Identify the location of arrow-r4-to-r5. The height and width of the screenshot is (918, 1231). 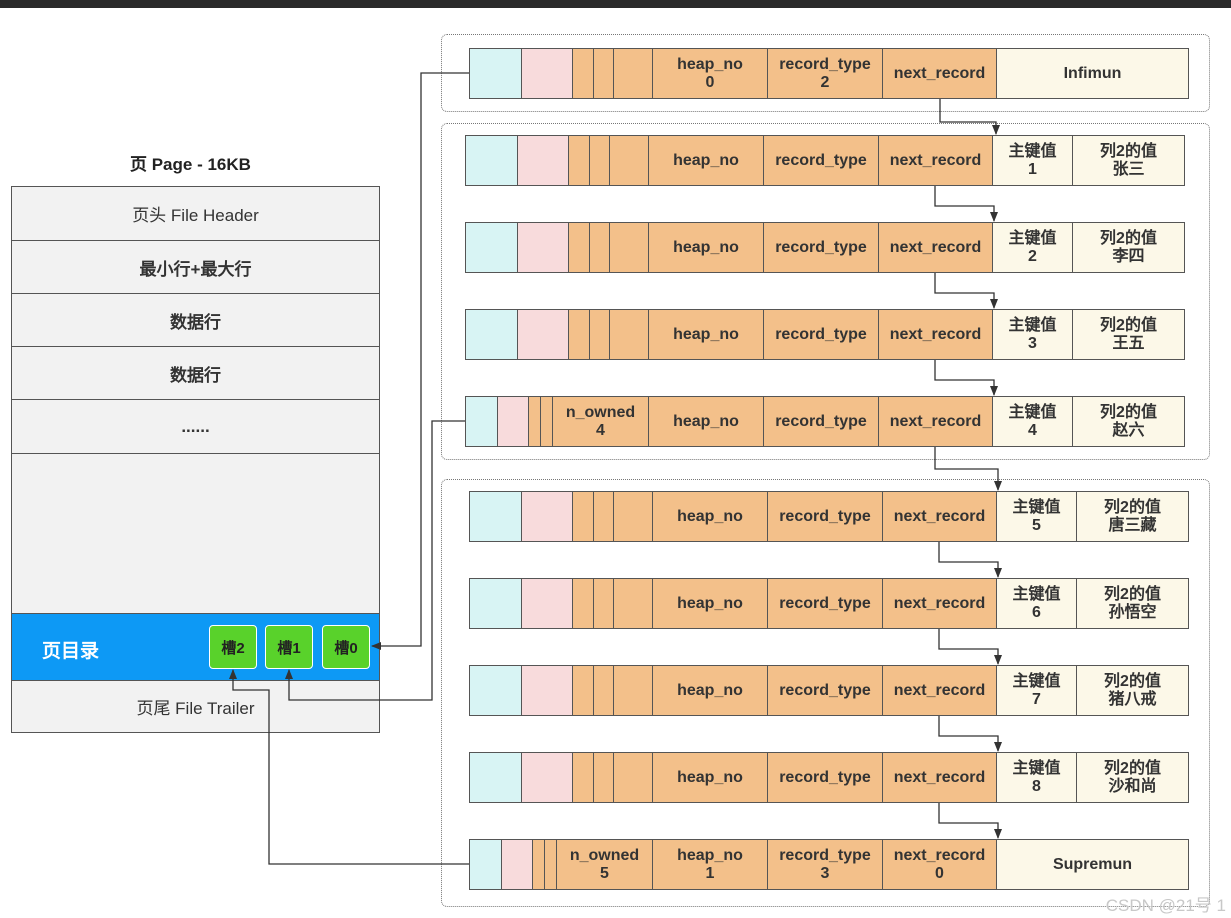
(968, 469).